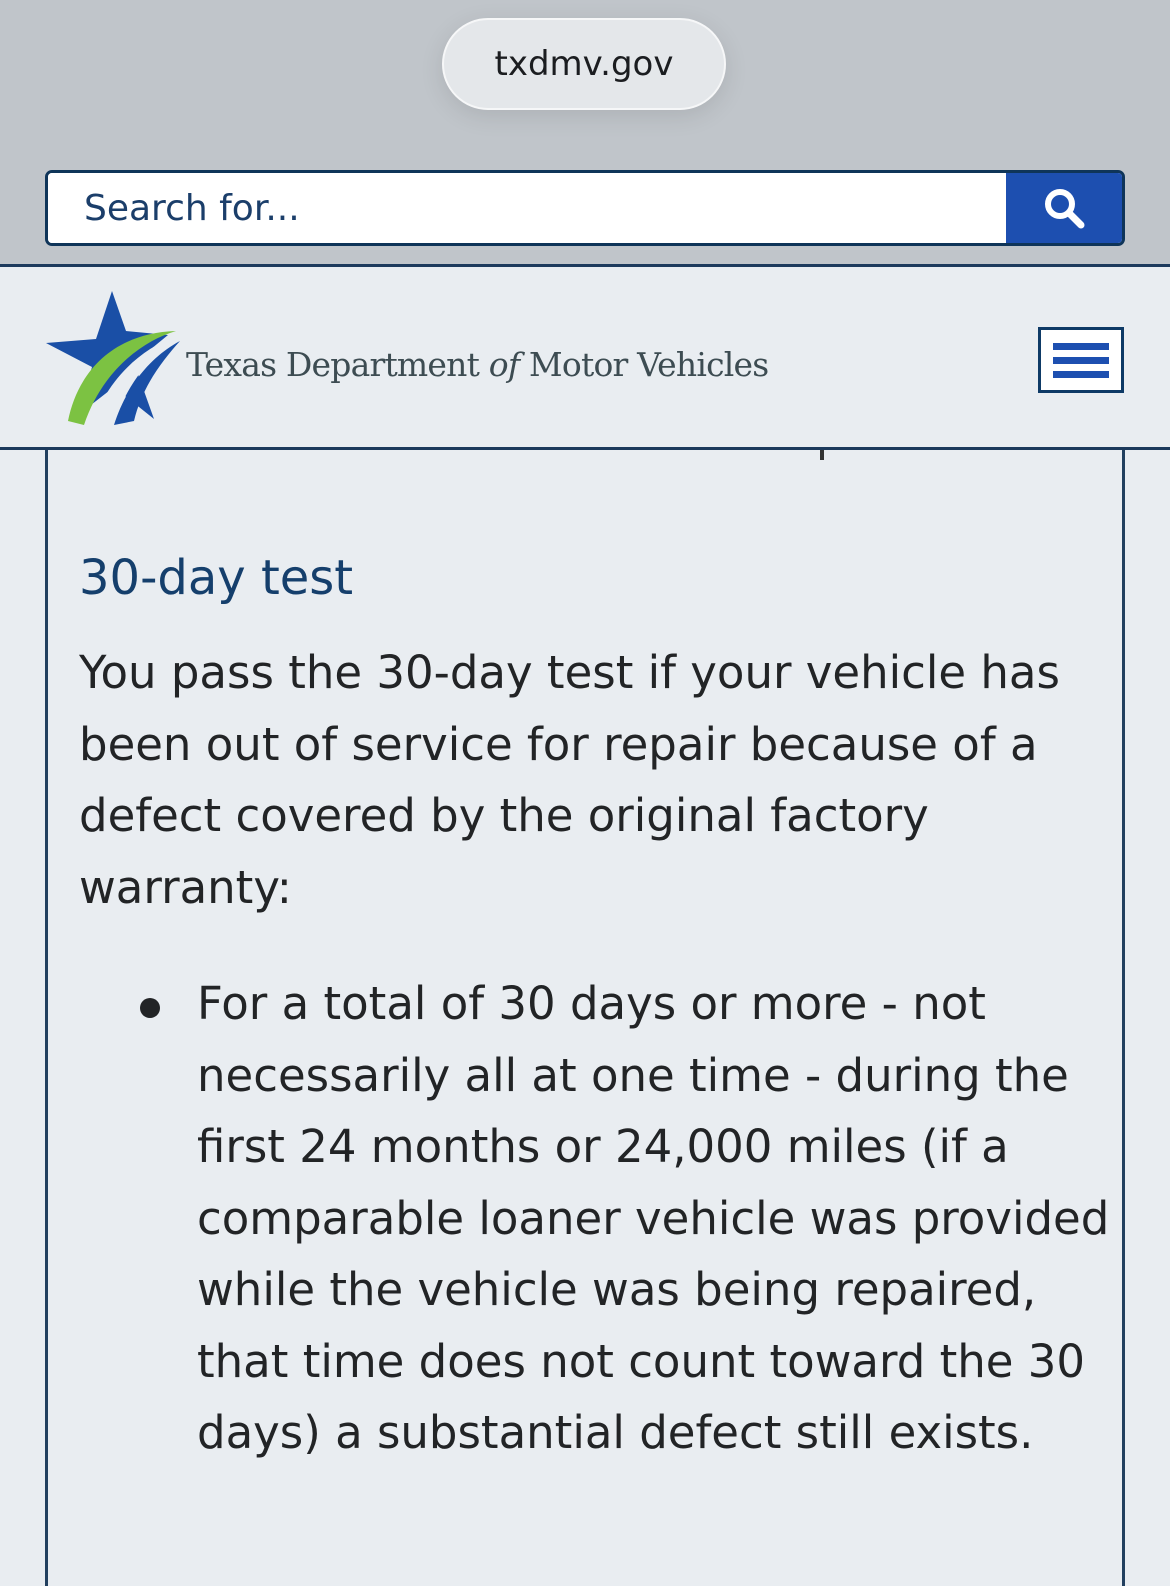 The height and width of the screenshot is (1586, 1170). I want to click on search-icon, so click(1065, 209).